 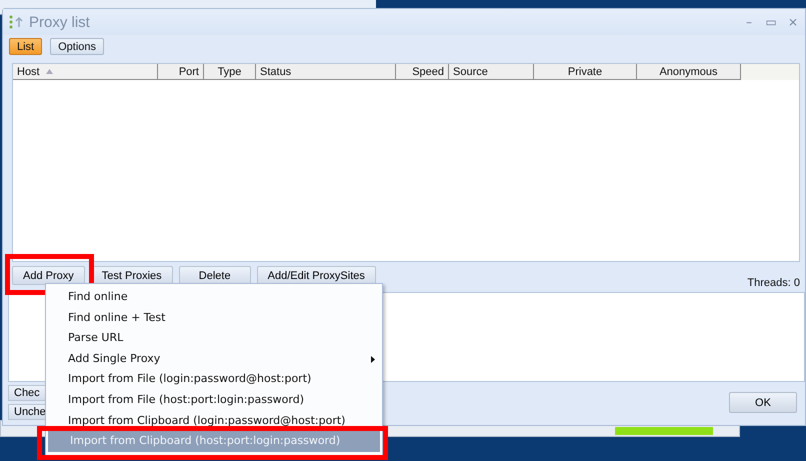 What do you see at coordinates (49, 71) in the screenshot?
I see `sort-icon` at bounding box center [49, 71].